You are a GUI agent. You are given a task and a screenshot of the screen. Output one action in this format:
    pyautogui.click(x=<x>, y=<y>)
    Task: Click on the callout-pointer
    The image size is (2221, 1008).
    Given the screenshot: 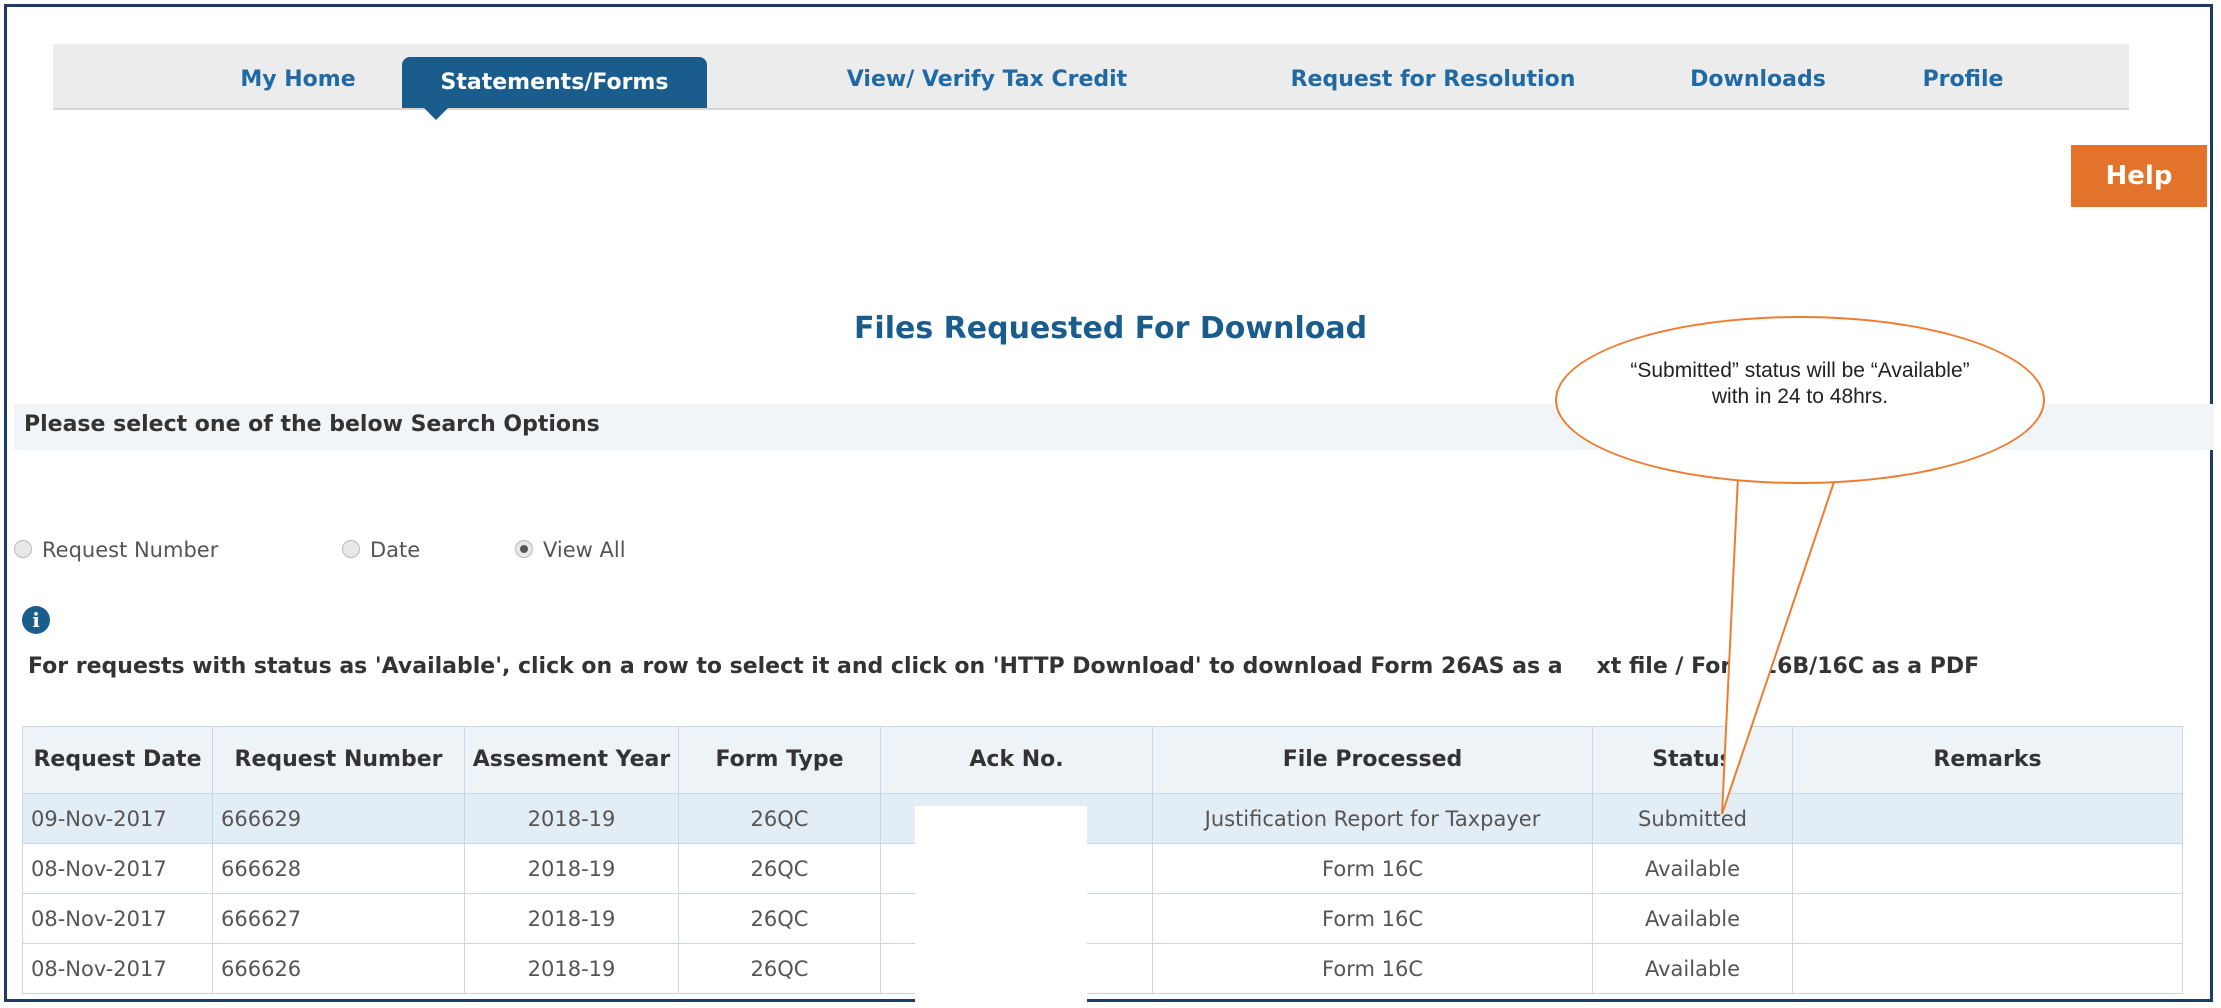 What is the action you would take?
    pyautogui.click(x=1779, y=645)
    